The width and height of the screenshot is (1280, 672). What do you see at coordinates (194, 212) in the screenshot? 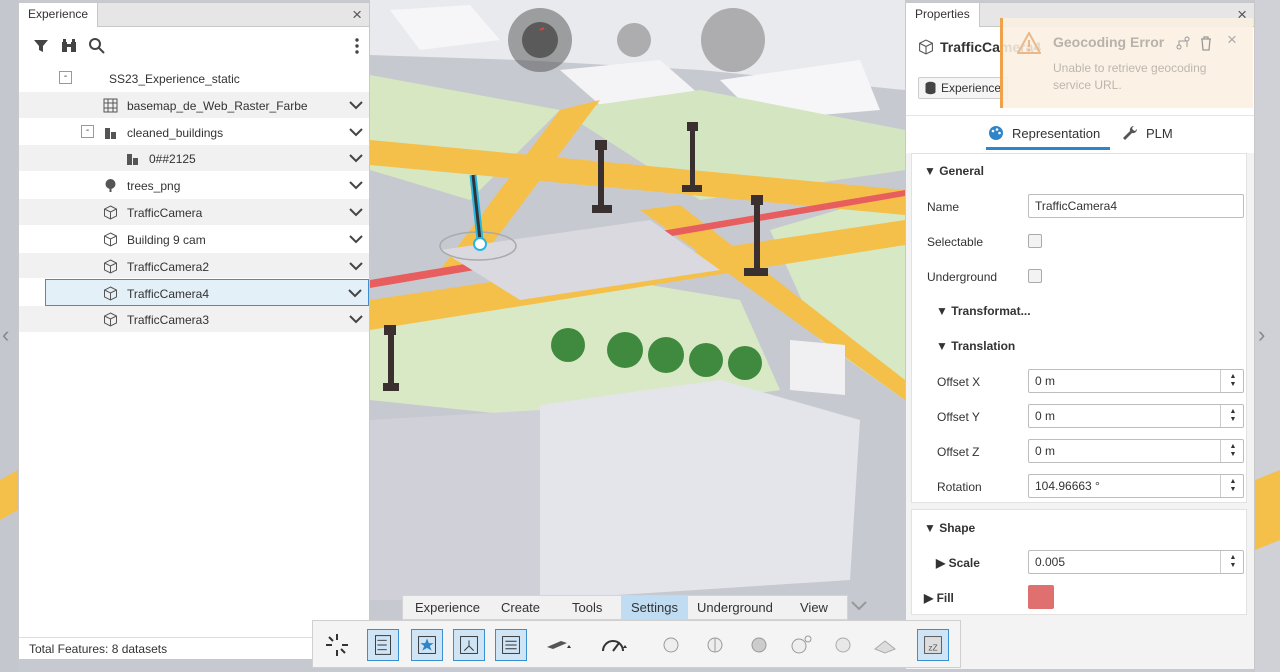
I see `tree-item-trafficcamera: TrafficCamera` at bounding box center [194, 212].